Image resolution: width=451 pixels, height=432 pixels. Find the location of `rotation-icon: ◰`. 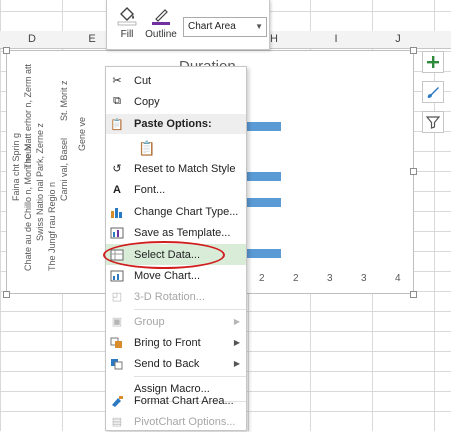

rotation-icon: ◰ is located at coordinates (117, 297).